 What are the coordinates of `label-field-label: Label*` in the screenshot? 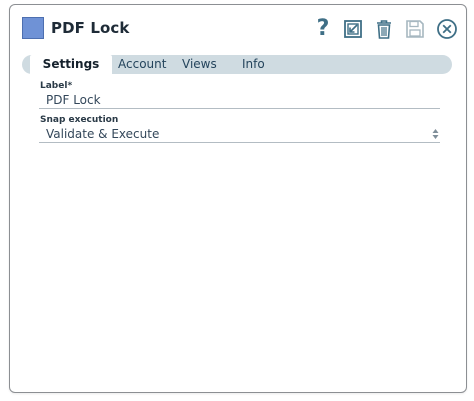 It's located at (56, 86).